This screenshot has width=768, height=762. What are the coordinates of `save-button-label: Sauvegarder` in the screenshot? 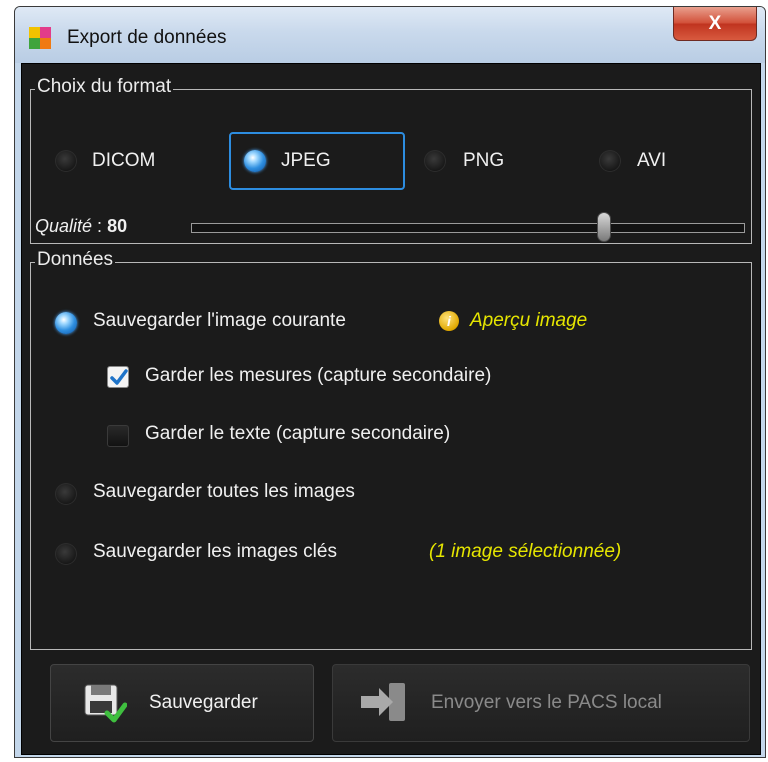 It's located at (203, 702).